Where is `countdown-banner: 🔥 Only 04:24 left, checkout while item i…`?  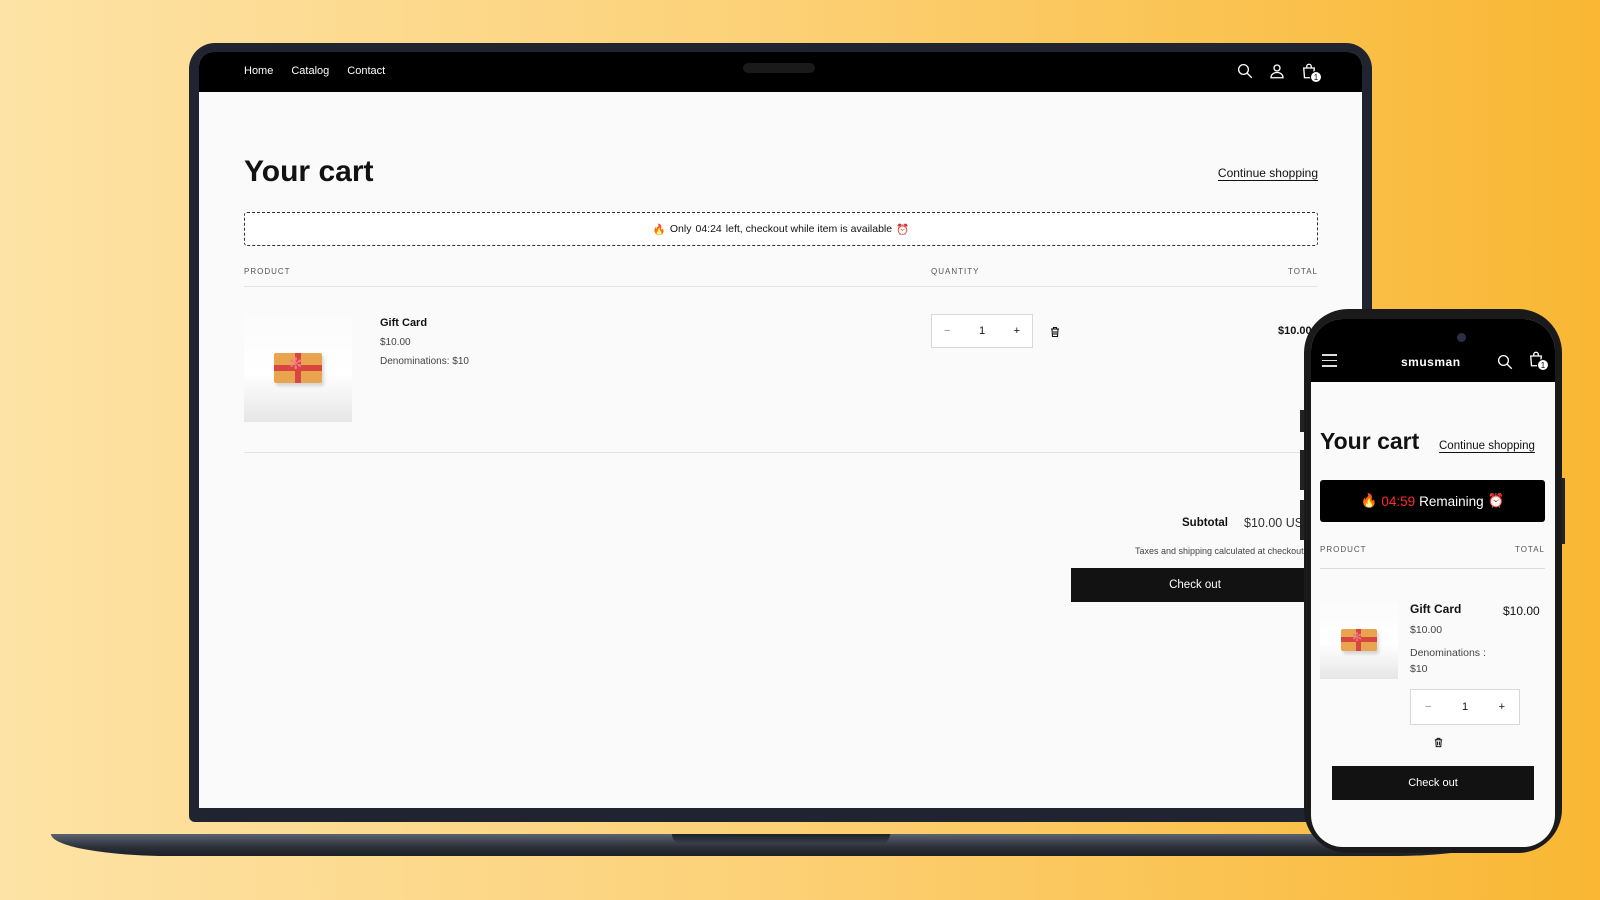 countdown-banner: 🔥 Only 04:24 left, checkout while item i… is located at coordinates (781, 229).